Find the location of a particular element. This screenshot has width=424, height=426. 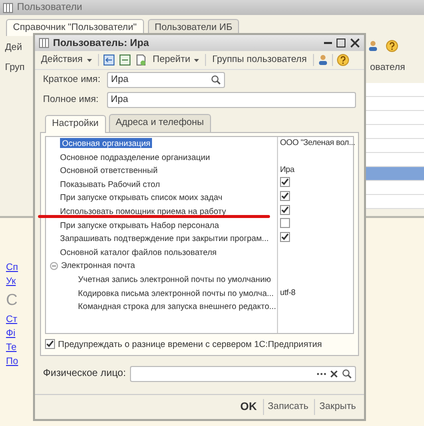

window-icon is located at coordinates (124, 60).